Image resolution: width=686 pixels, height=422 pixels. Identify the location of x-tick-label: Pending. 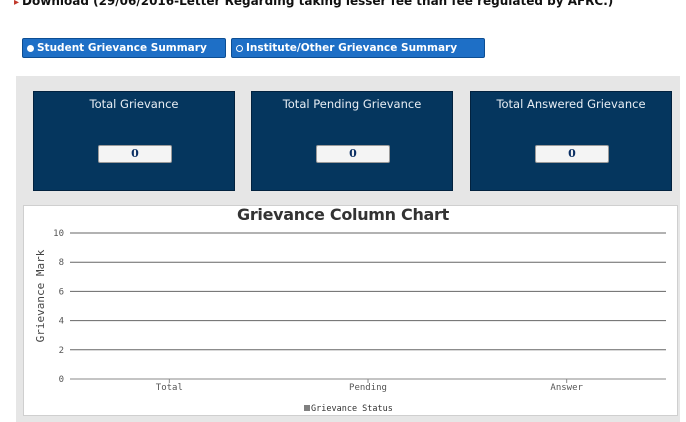
(368, 388).